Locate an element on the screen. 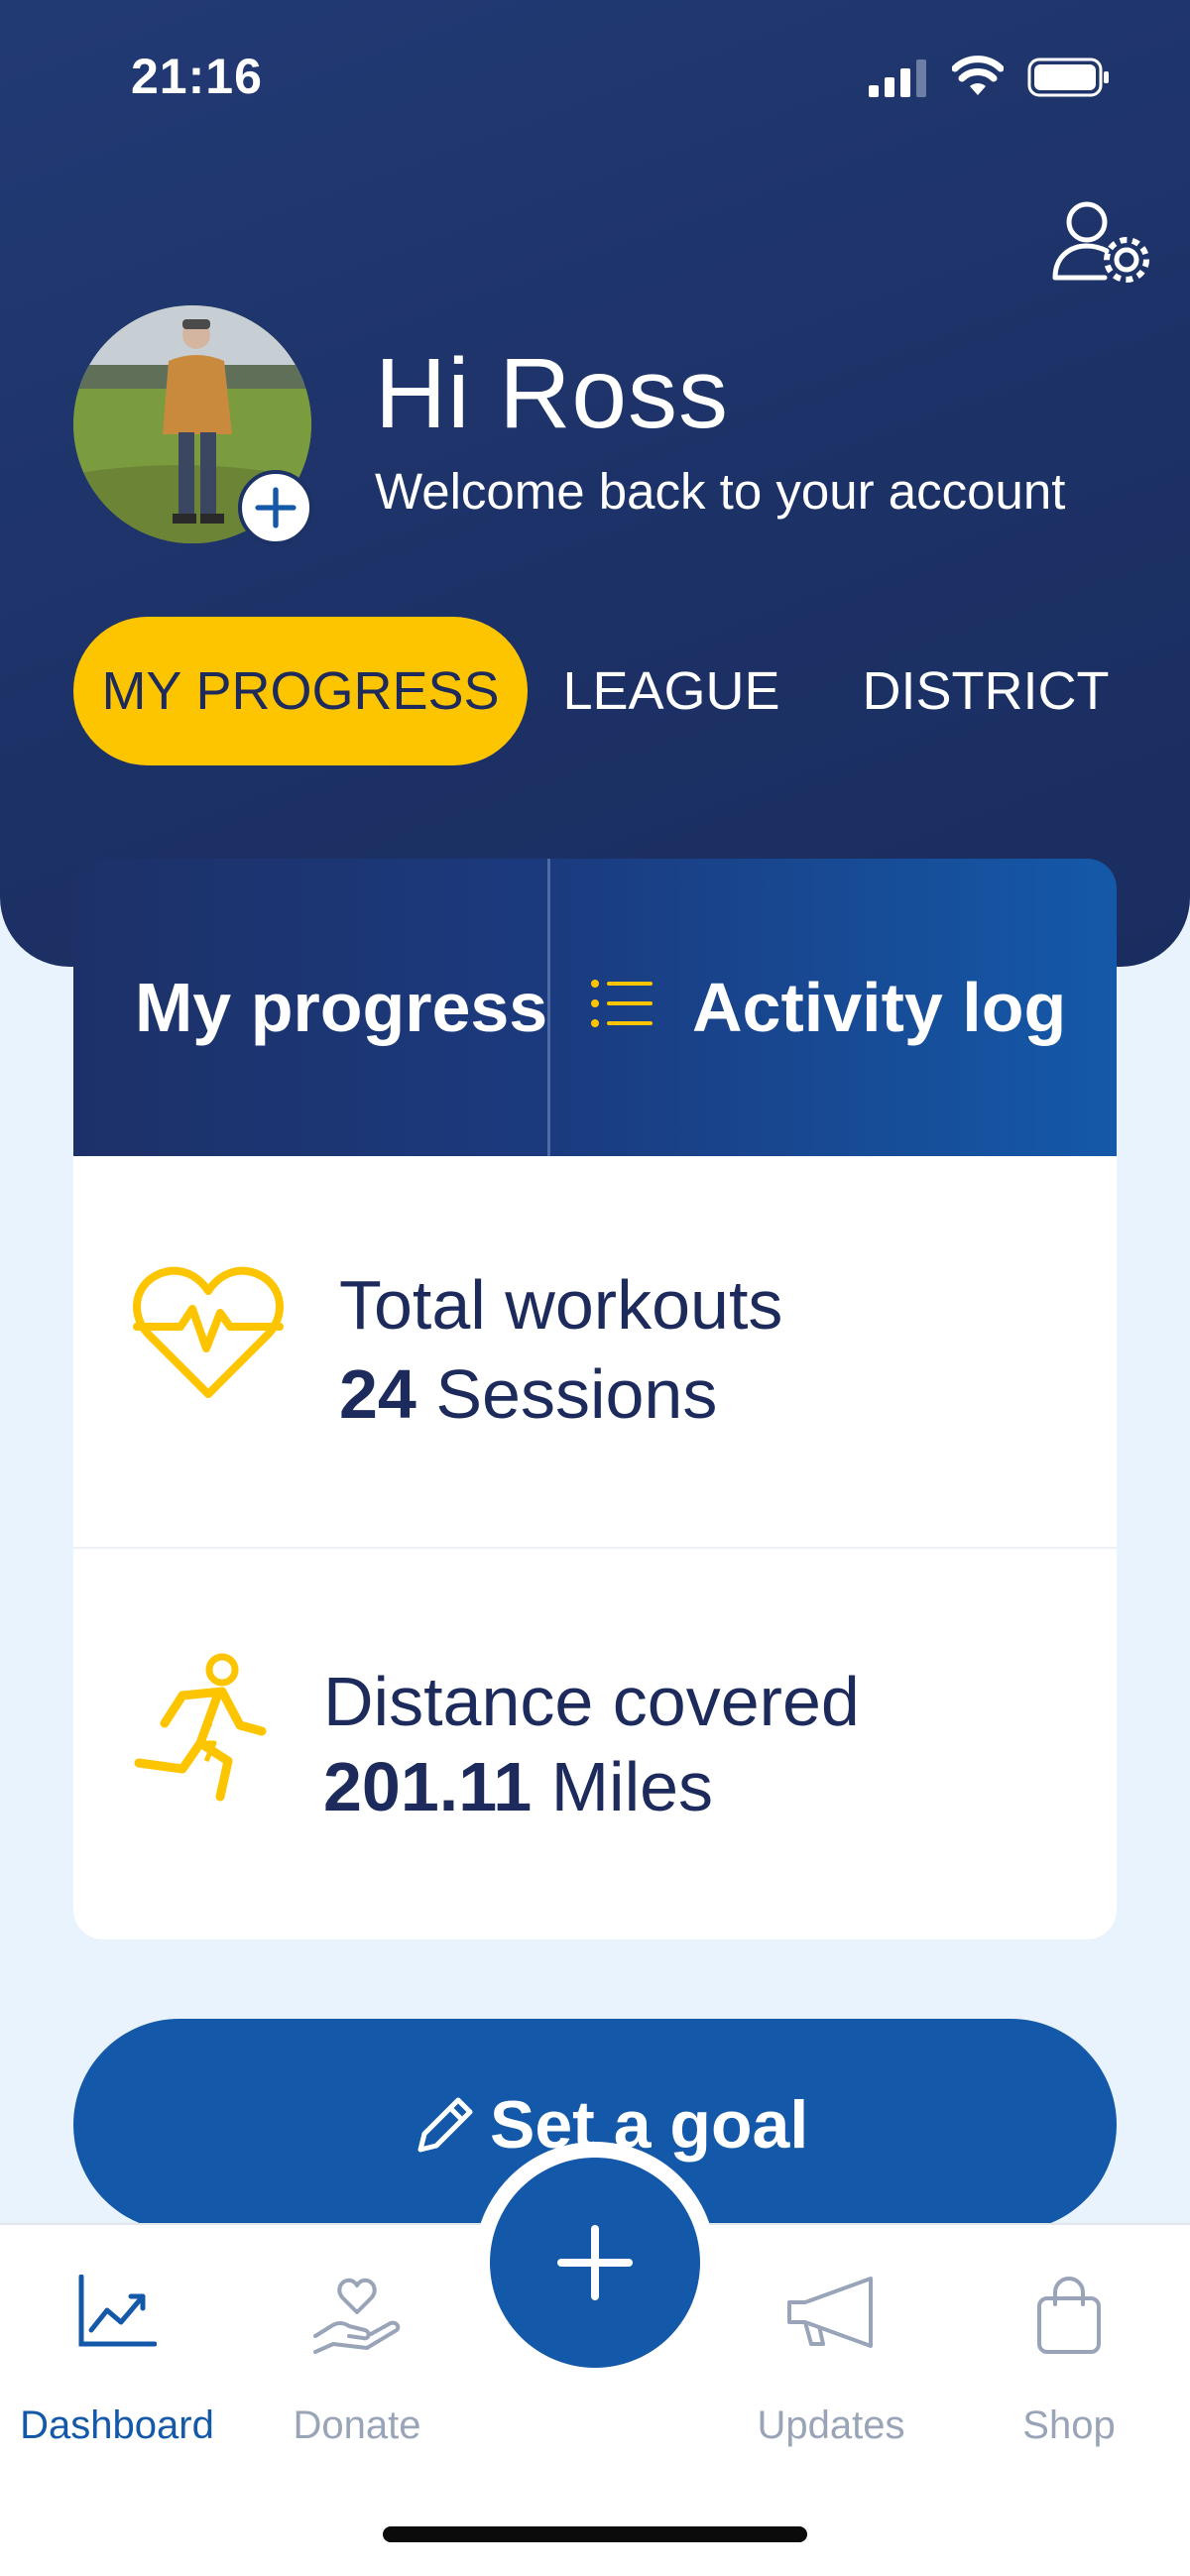 This screenshot has height=2576, width=1190. nav-label-donate: Donate is located at coordinates (357, 2425).